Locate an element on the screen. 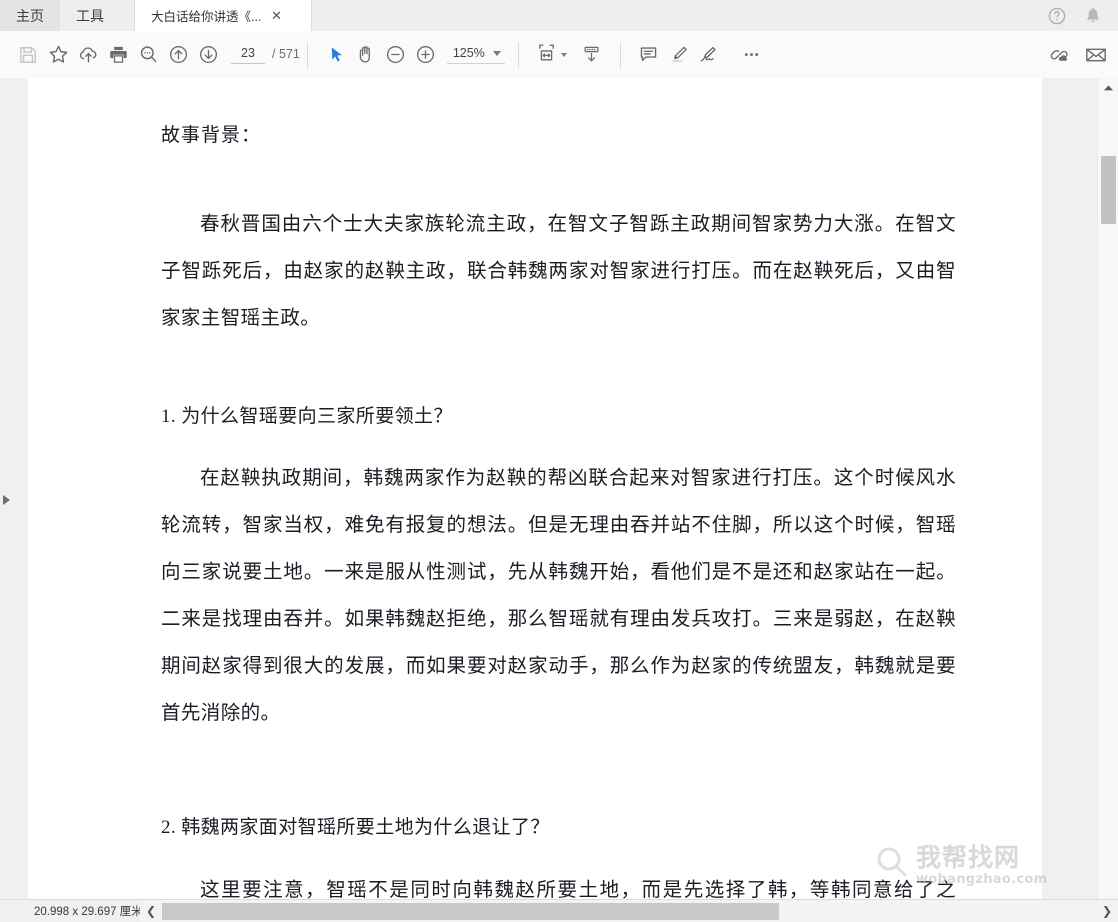  page-total-label: / 571 is located at coordinates (286, 53).